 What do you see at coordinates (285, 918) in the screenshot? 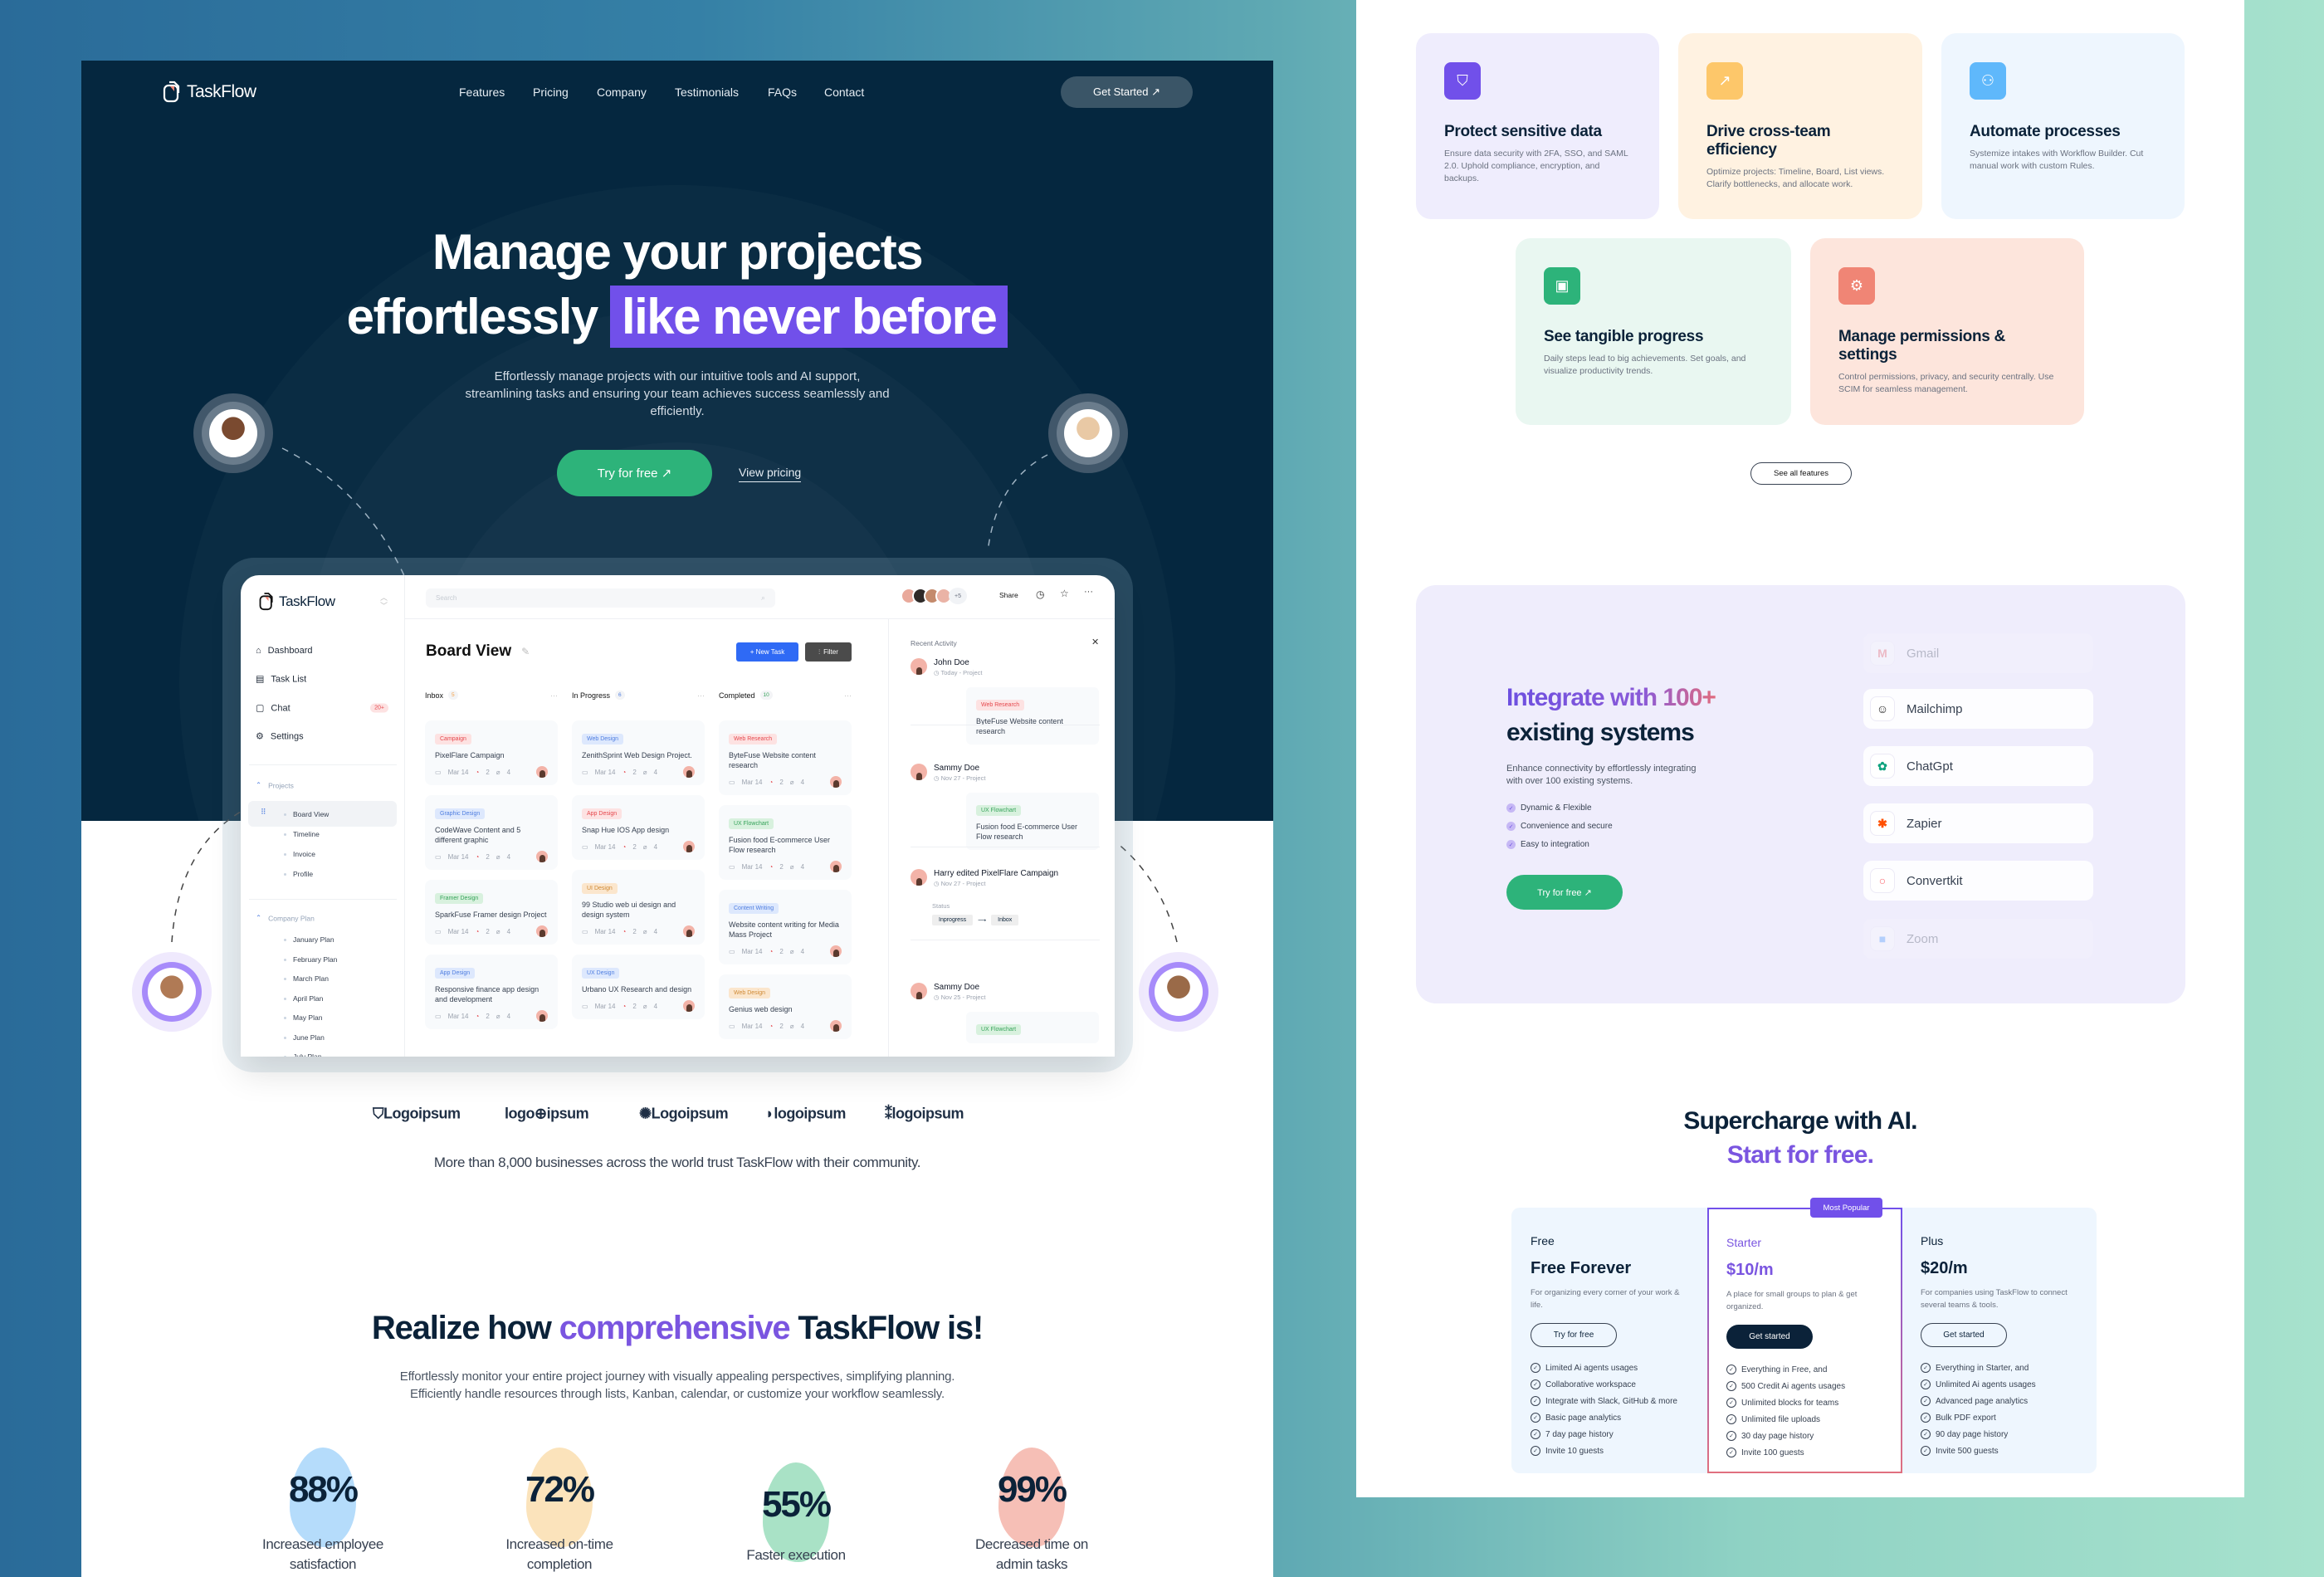
I see `company-plan-group-toggle: ⌃ Company Plan` at bounding box center [285, 918].